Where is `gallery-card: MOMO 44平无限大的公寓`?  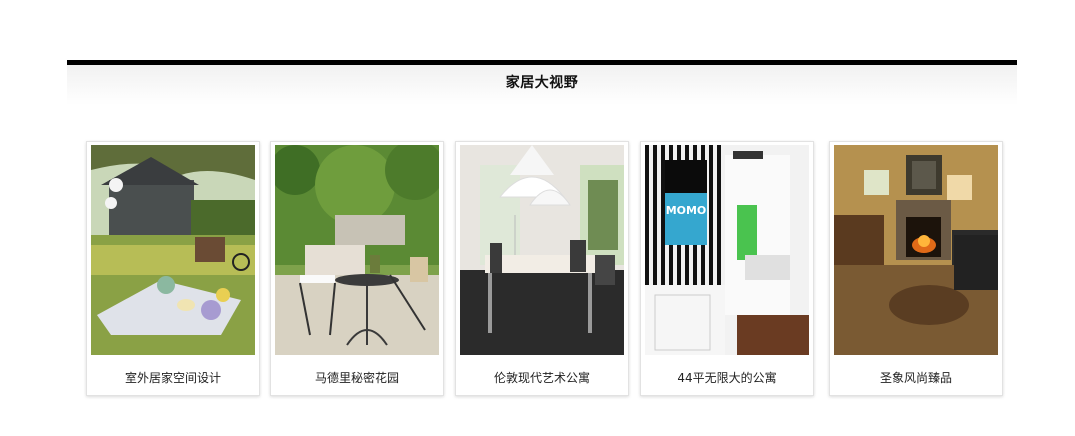
gallery-card: MOMO 44平无限大的公寓 is located at coordinates (727, 268).